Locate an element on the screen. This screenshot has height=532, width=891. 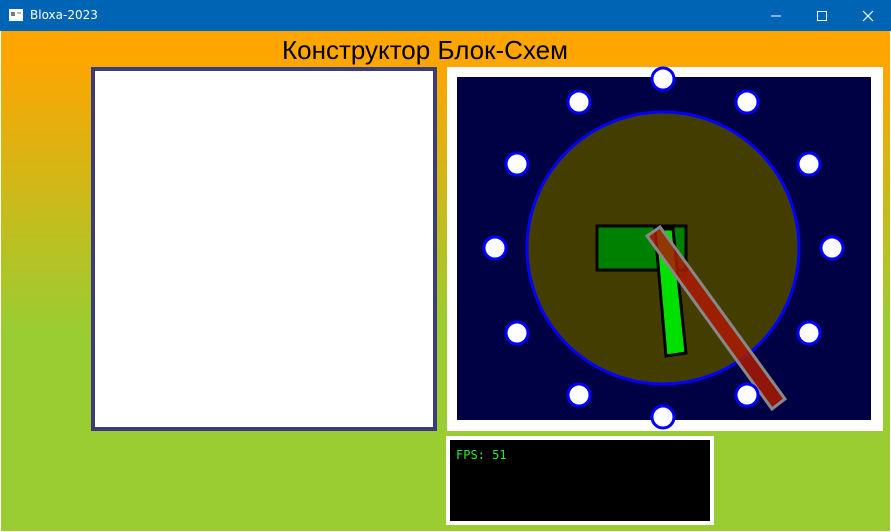
close-button is located at coordinates (868, 15).